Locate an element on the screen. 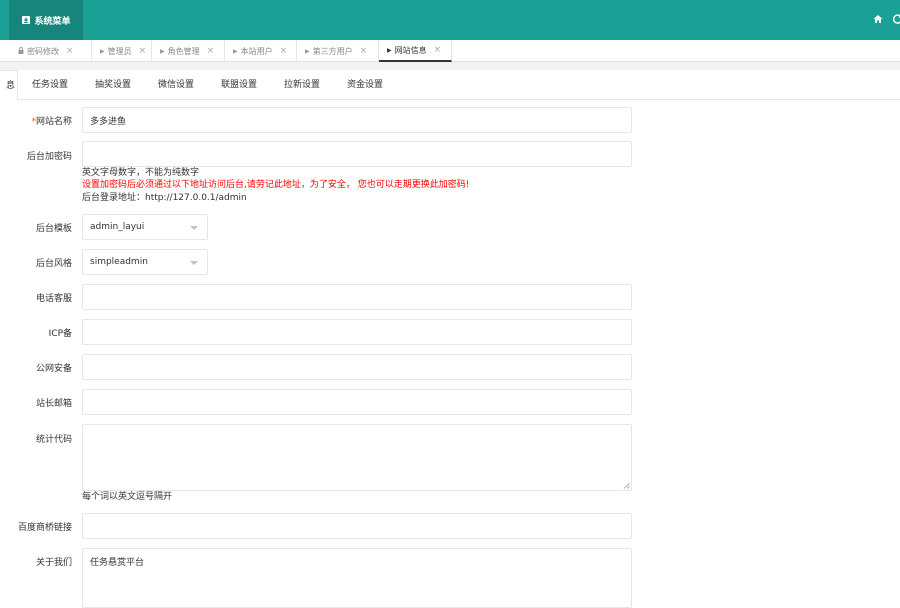  admin-style-value: simpleadmin is located at coordinates (119, 262).